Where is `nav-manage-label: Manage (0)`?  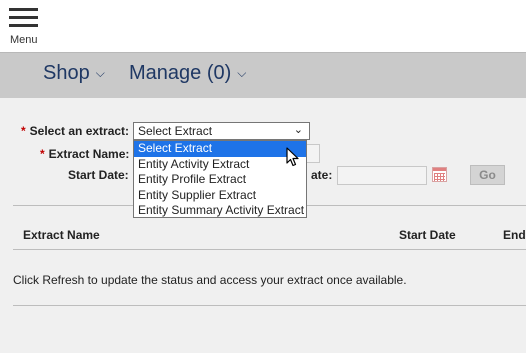 nav-manage-label: Manage (0) is located at coordinates (180, 73).